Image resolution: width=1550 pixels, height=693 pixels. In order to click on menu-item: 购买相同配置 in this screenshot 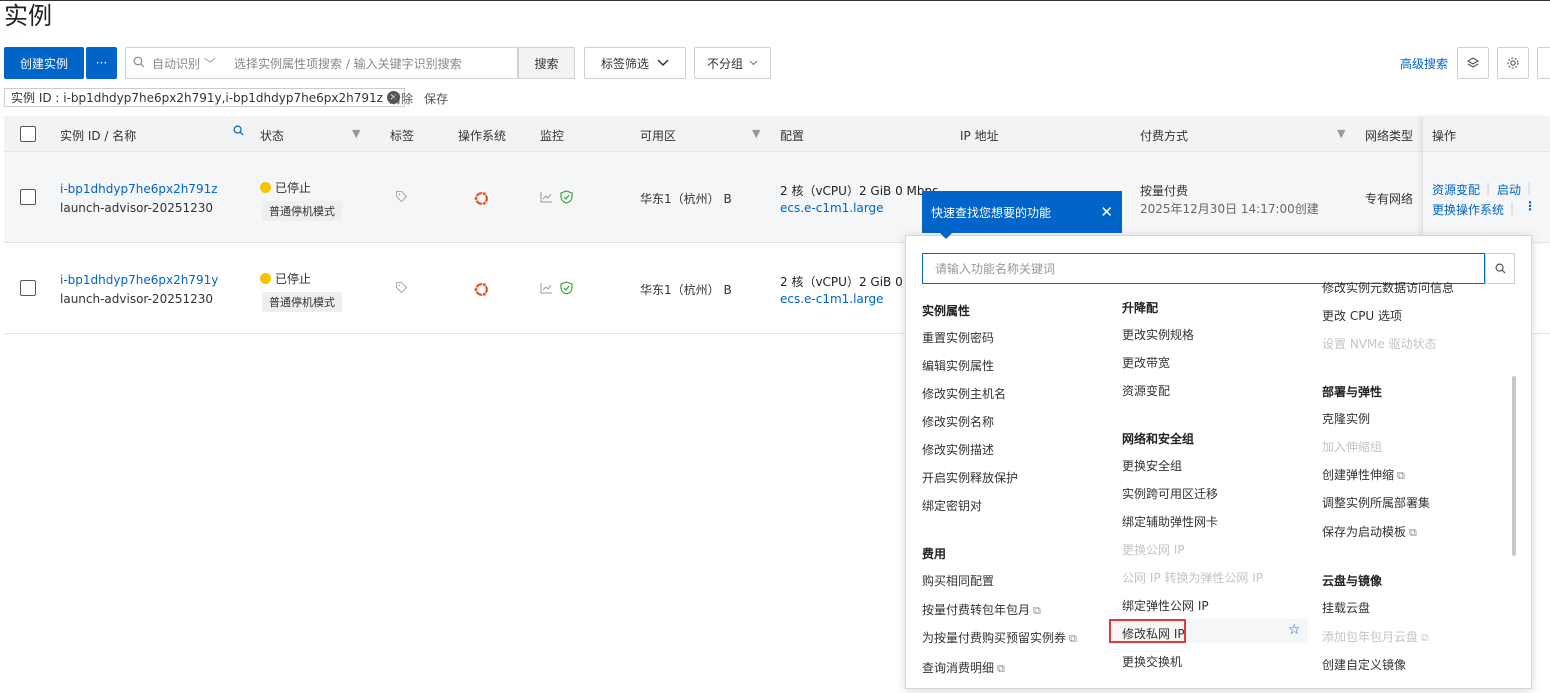, I will do `click(958, 580)`.